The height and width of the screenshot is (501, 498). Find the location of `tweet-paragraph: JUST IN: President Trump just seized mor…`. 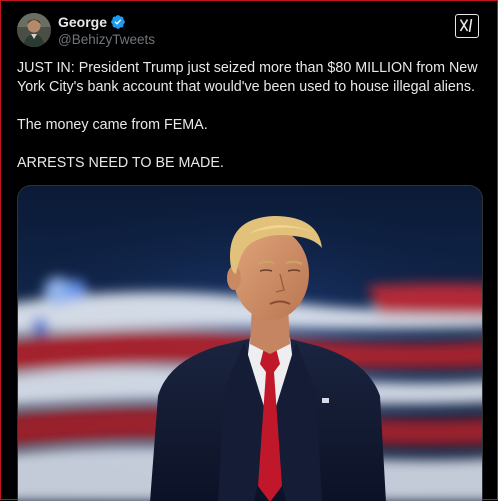

tweet-paragraph: JUST IN: President Trump just seized mor… is located at coordinates (247, 77).